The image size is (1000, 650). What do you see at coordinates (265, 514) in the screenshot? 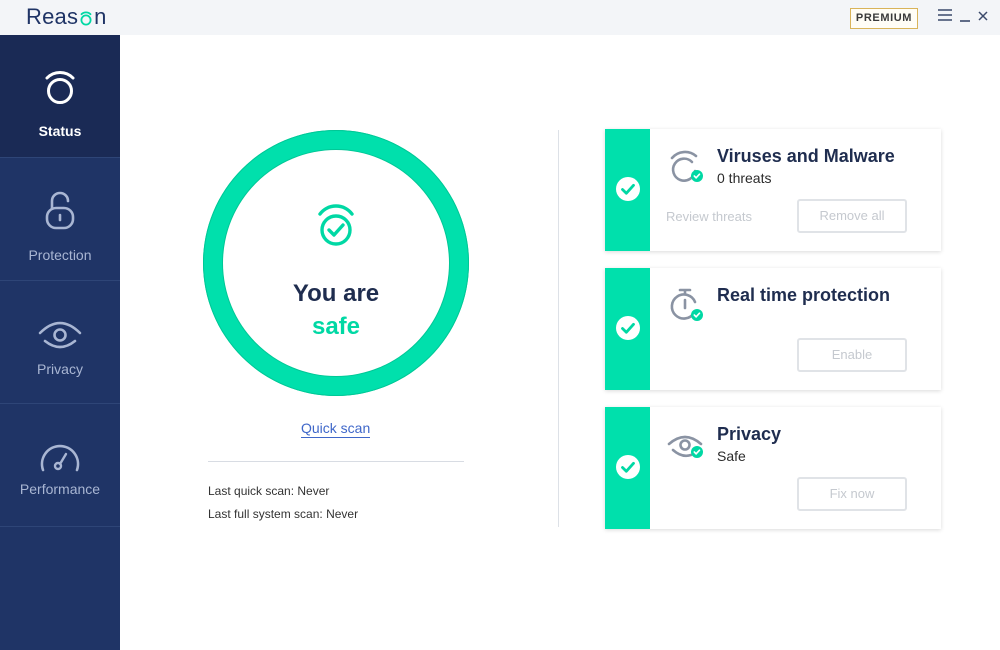
I see `last-full-scan-label: Last full system scan:` at bounding box center [265, 514].